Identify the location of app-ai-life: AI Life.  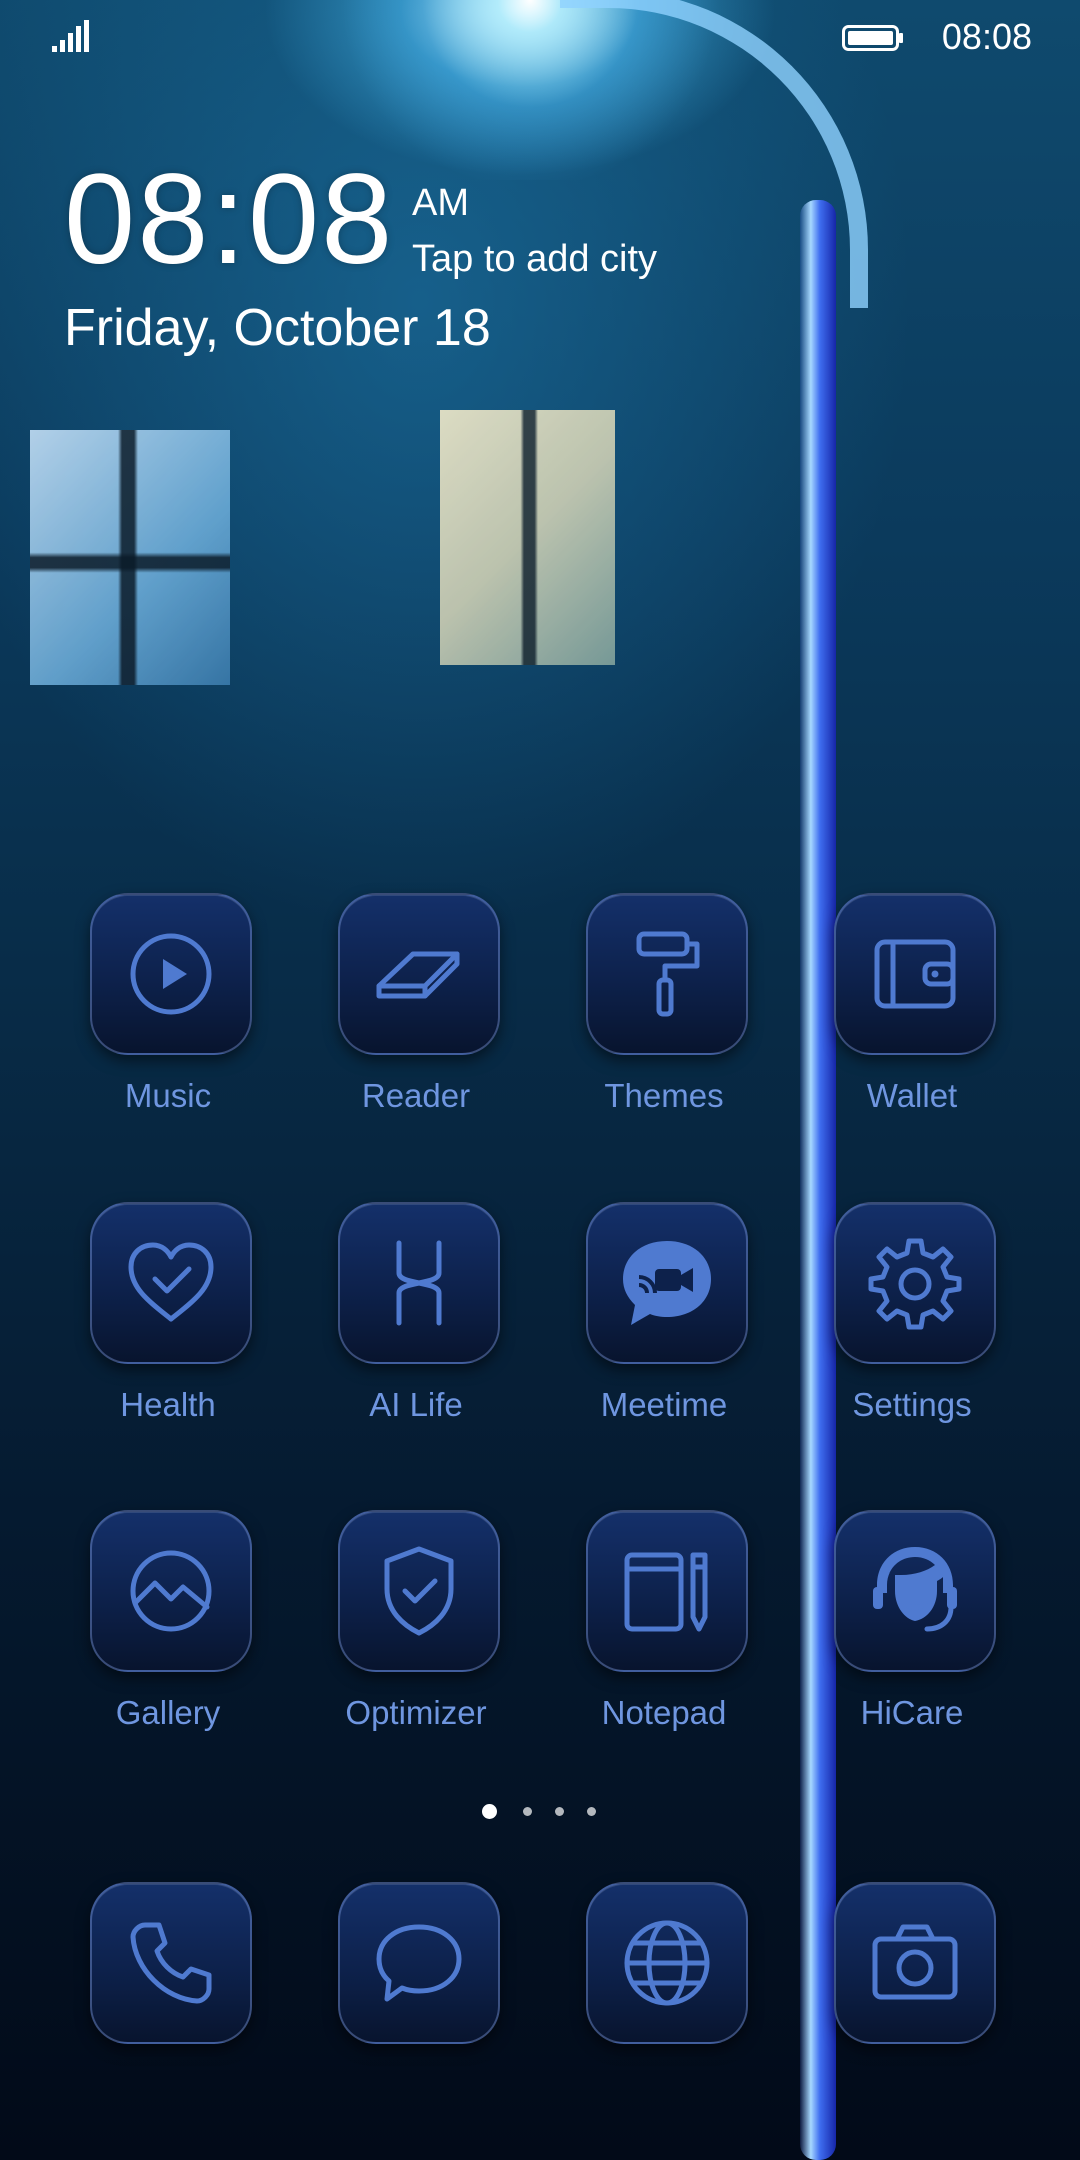
(416, 1327).